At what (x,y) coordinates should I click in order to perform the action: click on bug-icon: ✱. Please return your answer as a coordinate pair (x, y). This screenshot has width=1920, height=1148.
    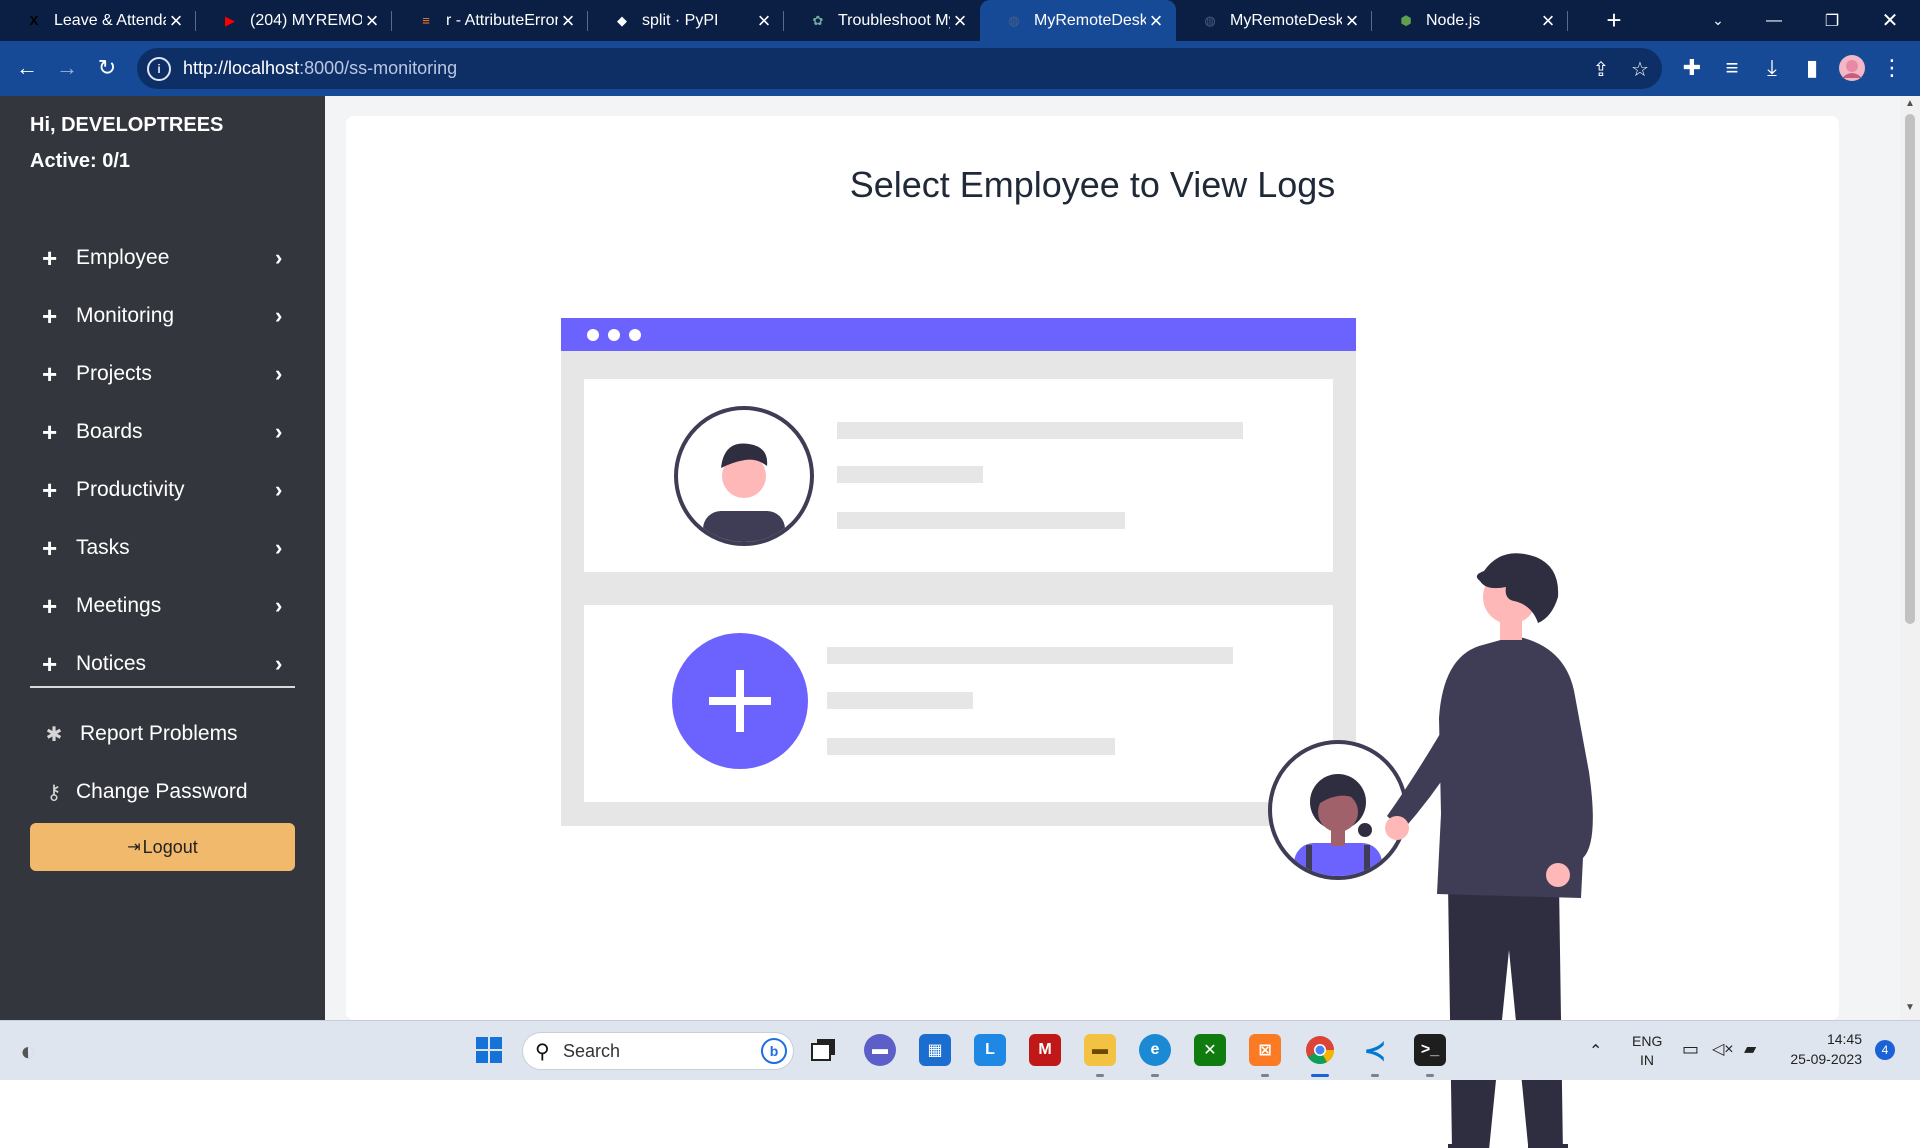
    Looking at the image, I should click on (54, 734).